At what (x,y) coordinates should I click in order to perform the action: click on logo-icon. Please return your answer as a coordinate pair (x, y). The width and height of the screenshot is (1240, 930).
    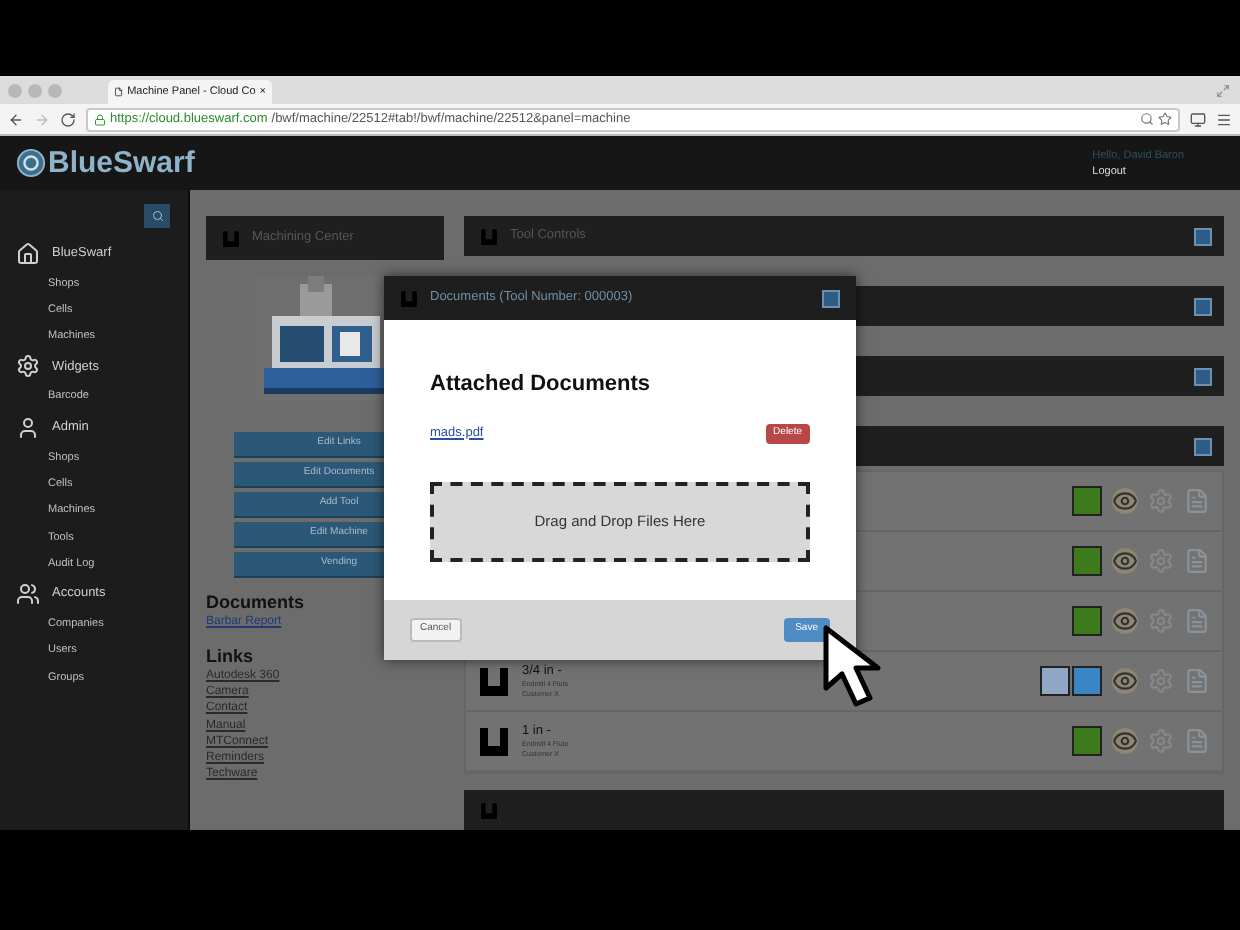
    Looking at the image, I should click on (31, 163).